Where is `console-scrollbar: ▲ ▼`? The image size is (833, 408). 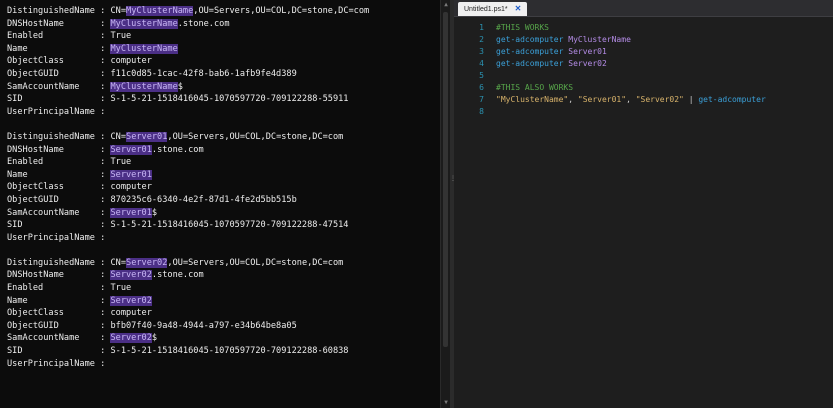 console-scrollbar: ▲ ▼ is located at coordinates (445, 204).